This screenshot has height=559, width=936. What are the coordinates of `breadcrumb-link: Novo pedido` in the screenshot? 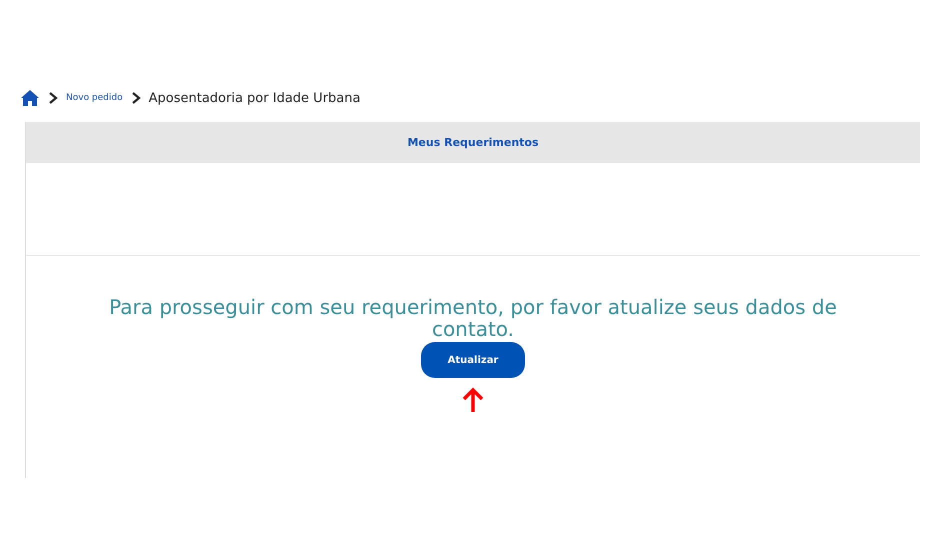 It's located at (94, 98).